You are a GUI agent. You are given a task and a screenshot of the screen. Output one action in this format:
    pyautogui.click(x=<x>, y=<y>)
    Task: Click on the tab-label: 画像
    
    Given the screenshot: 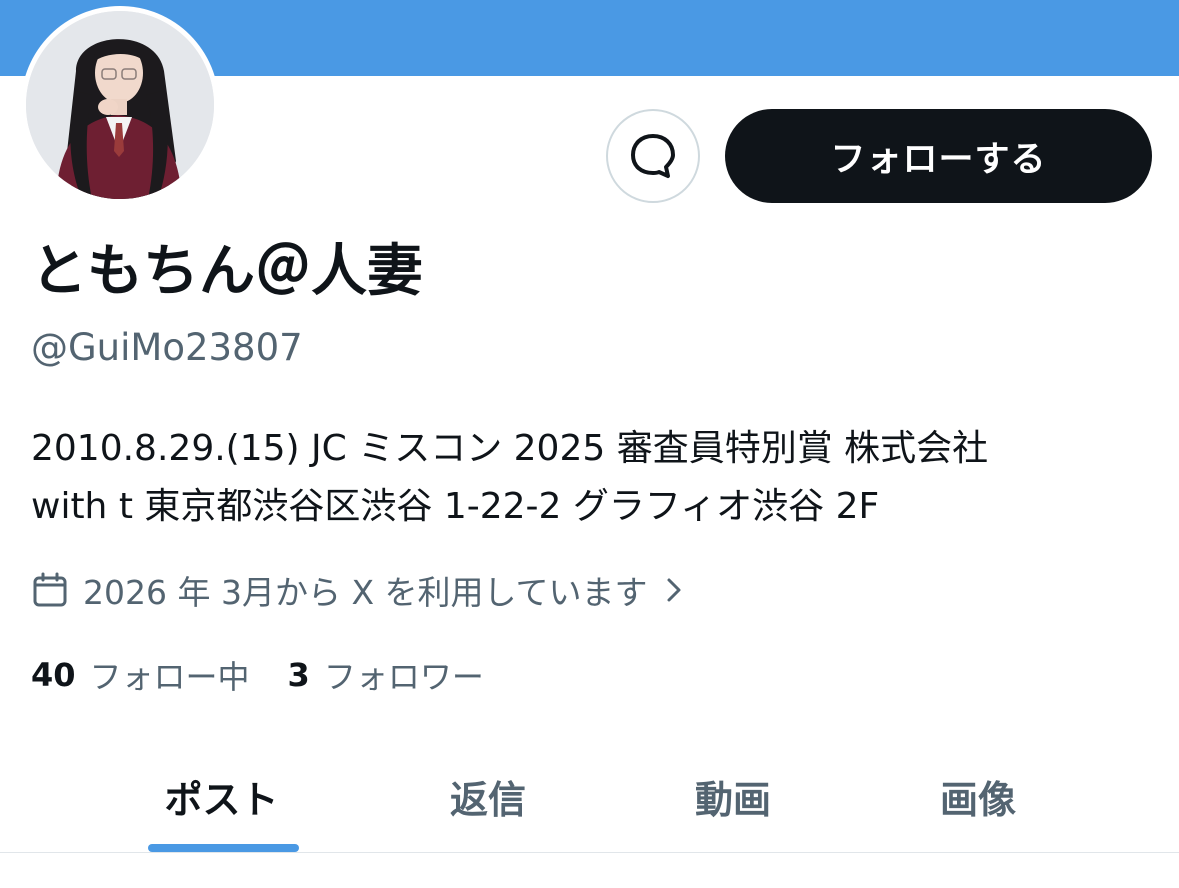 What is the action you would take?
    pyautogui.click(x=977, y=799)
    